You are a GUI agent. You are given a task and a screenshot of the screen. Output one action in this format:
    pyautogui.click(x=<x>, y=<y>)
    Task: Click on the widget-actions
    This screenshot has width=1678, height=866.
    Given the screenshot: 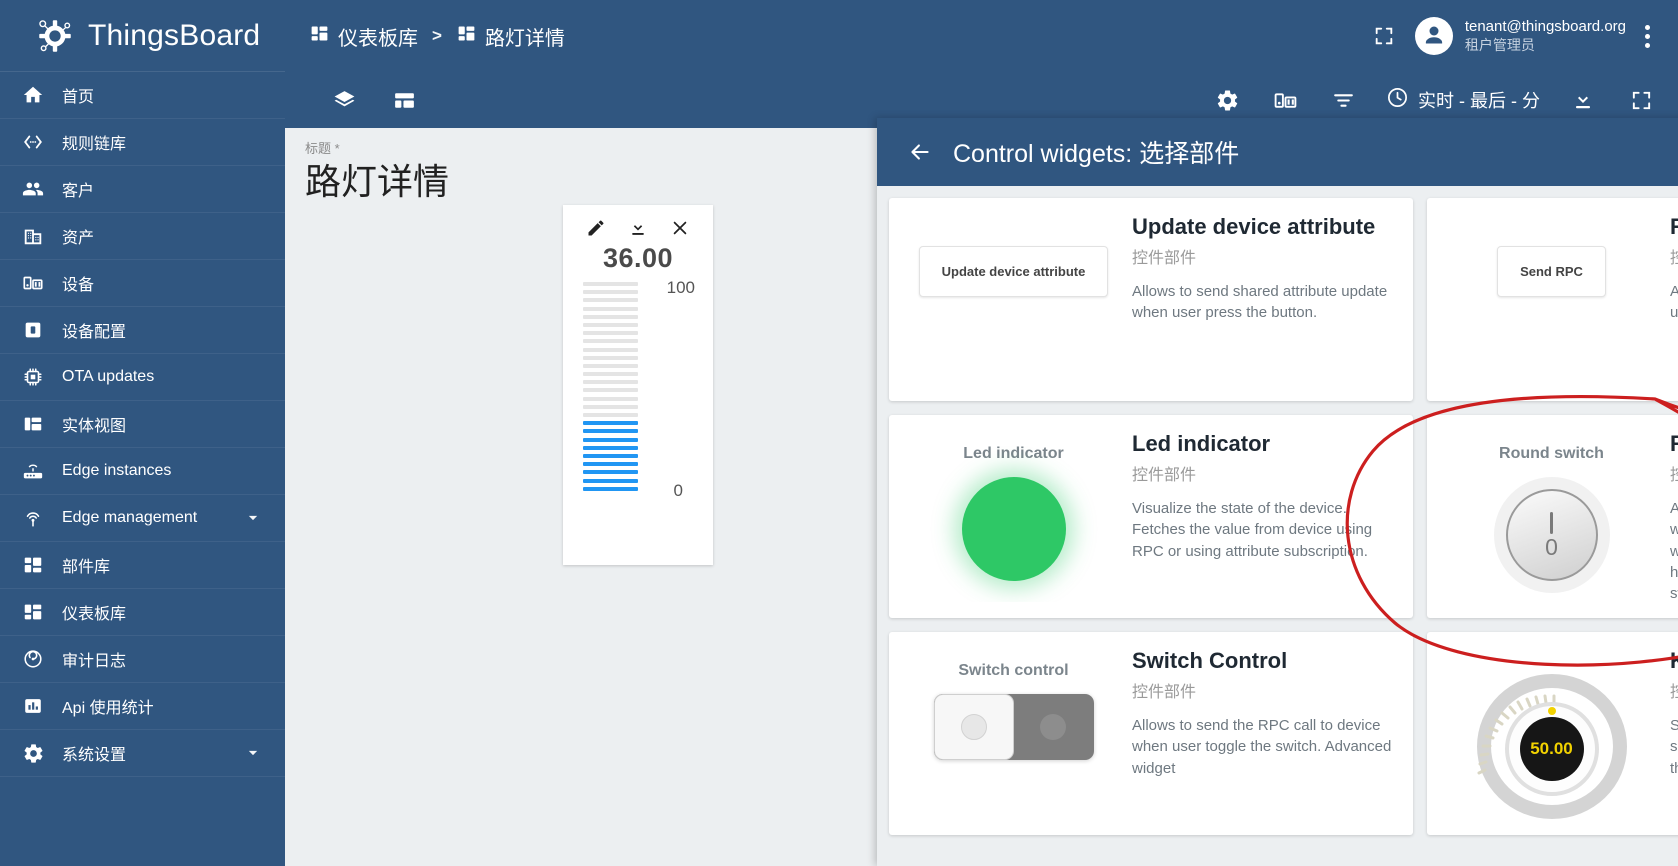 What is the action you would take?
    pyautogui.click(x=638, y=222)
    